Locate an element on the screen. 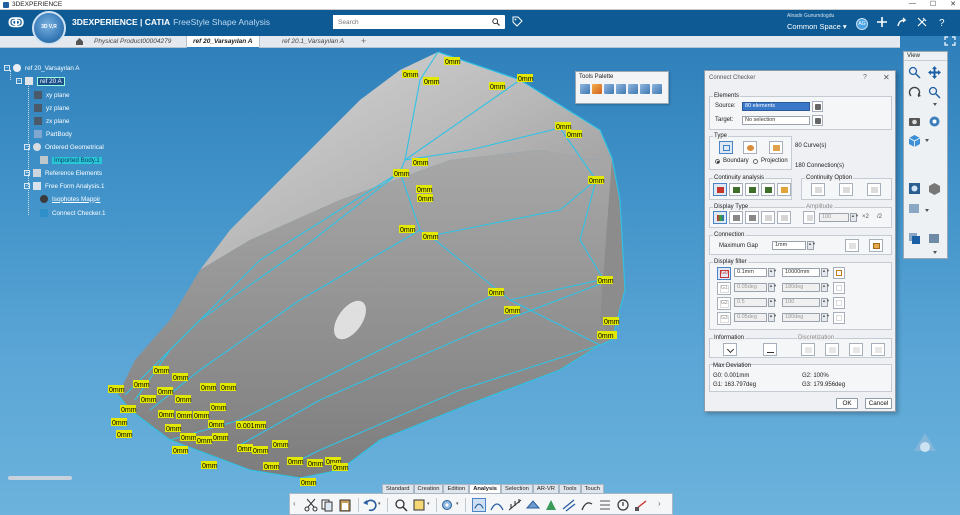 This screenshot has height=515, width=960. tree-item-zx-plane: zx plane is located at coordinates (51, 121).